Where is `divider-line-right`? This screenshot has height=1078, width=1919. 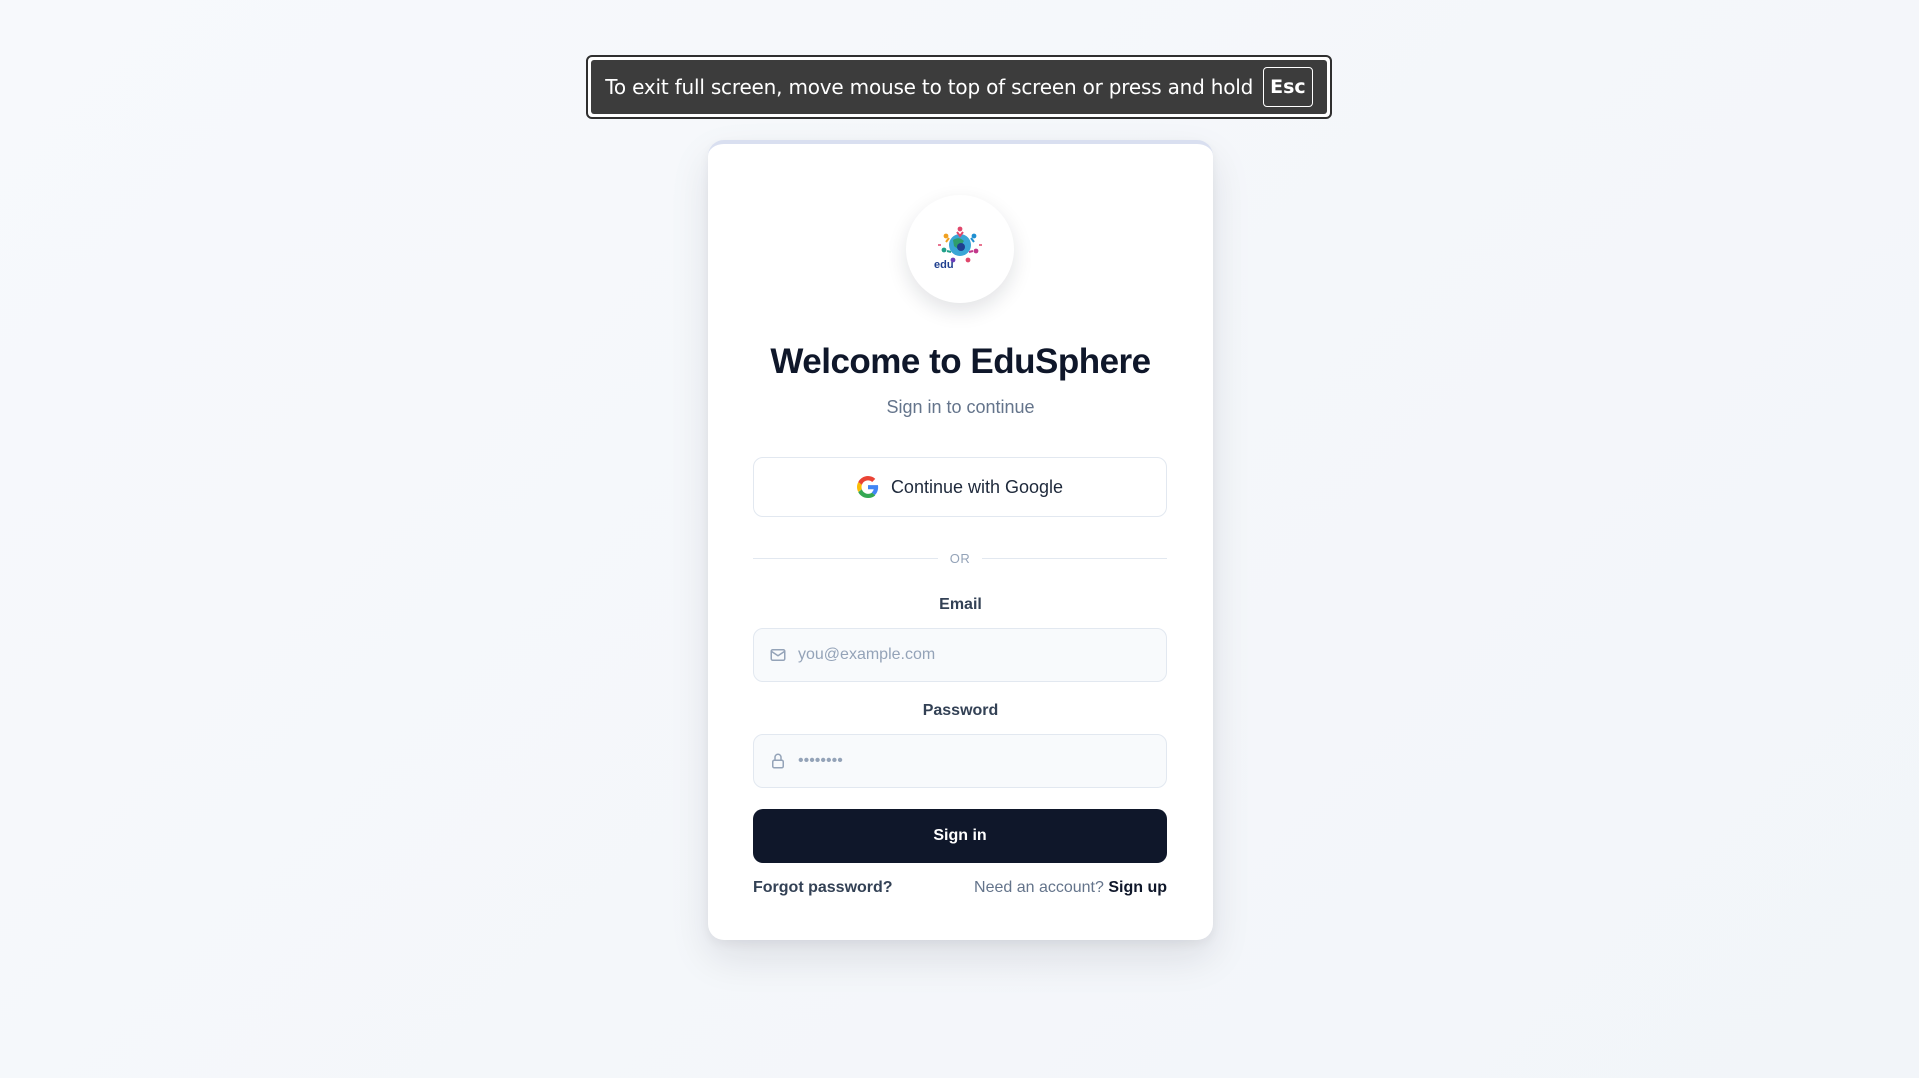
divider-line-right is located at coordinates (1074, 558).